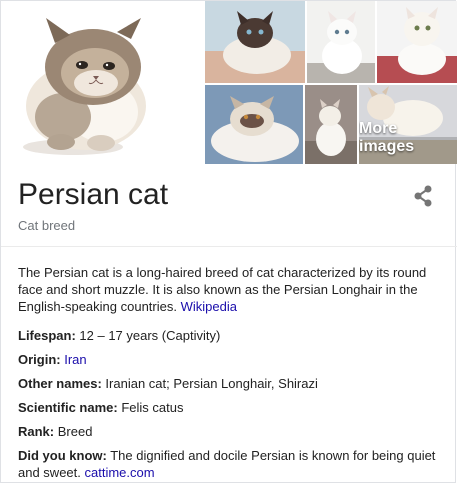 This screenshot has width=458, height=488. Describe the element at coordinates (60, 383) in the screenshot. I see `fact-label-other-names: Other names:` at that location.